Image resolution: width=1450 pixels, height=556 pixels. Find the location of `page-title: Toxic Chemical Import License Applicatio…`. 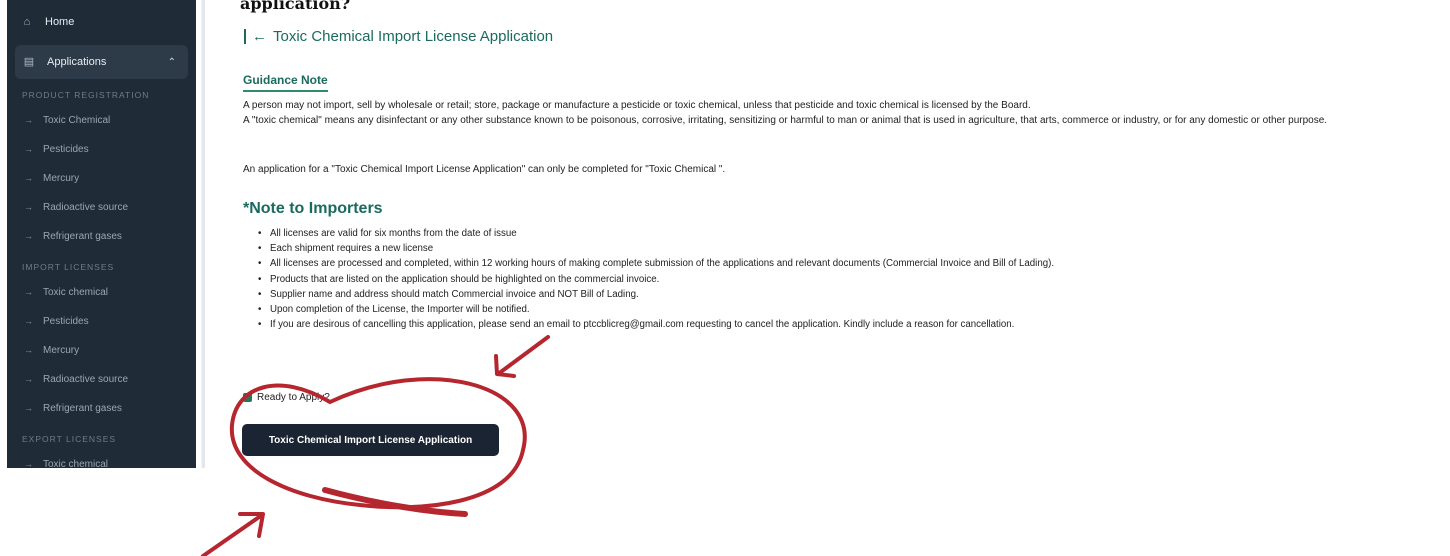

page-title: Toxic Chemical Import License Applicatio… is located at coordinates (413, 36).